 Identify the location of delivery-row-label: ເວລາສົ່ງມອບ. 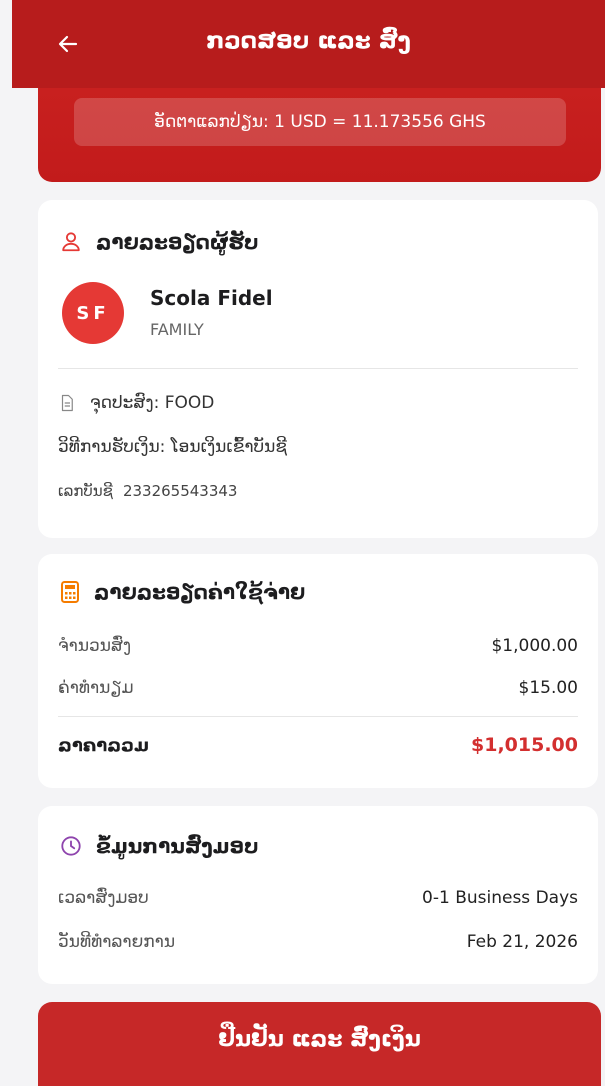
(103, 898).